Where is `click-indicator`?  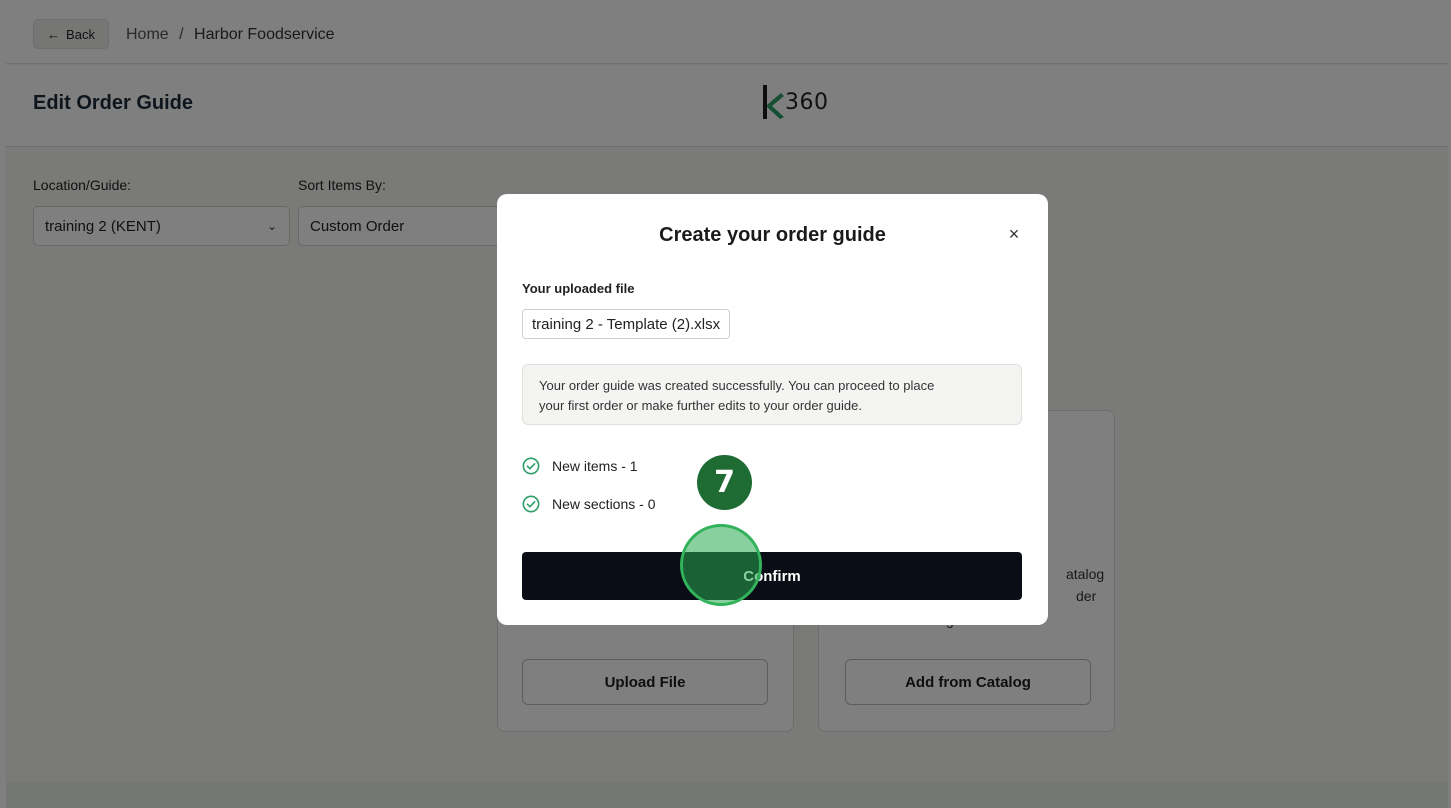
click-indicator is located at coordinates (721, 565).